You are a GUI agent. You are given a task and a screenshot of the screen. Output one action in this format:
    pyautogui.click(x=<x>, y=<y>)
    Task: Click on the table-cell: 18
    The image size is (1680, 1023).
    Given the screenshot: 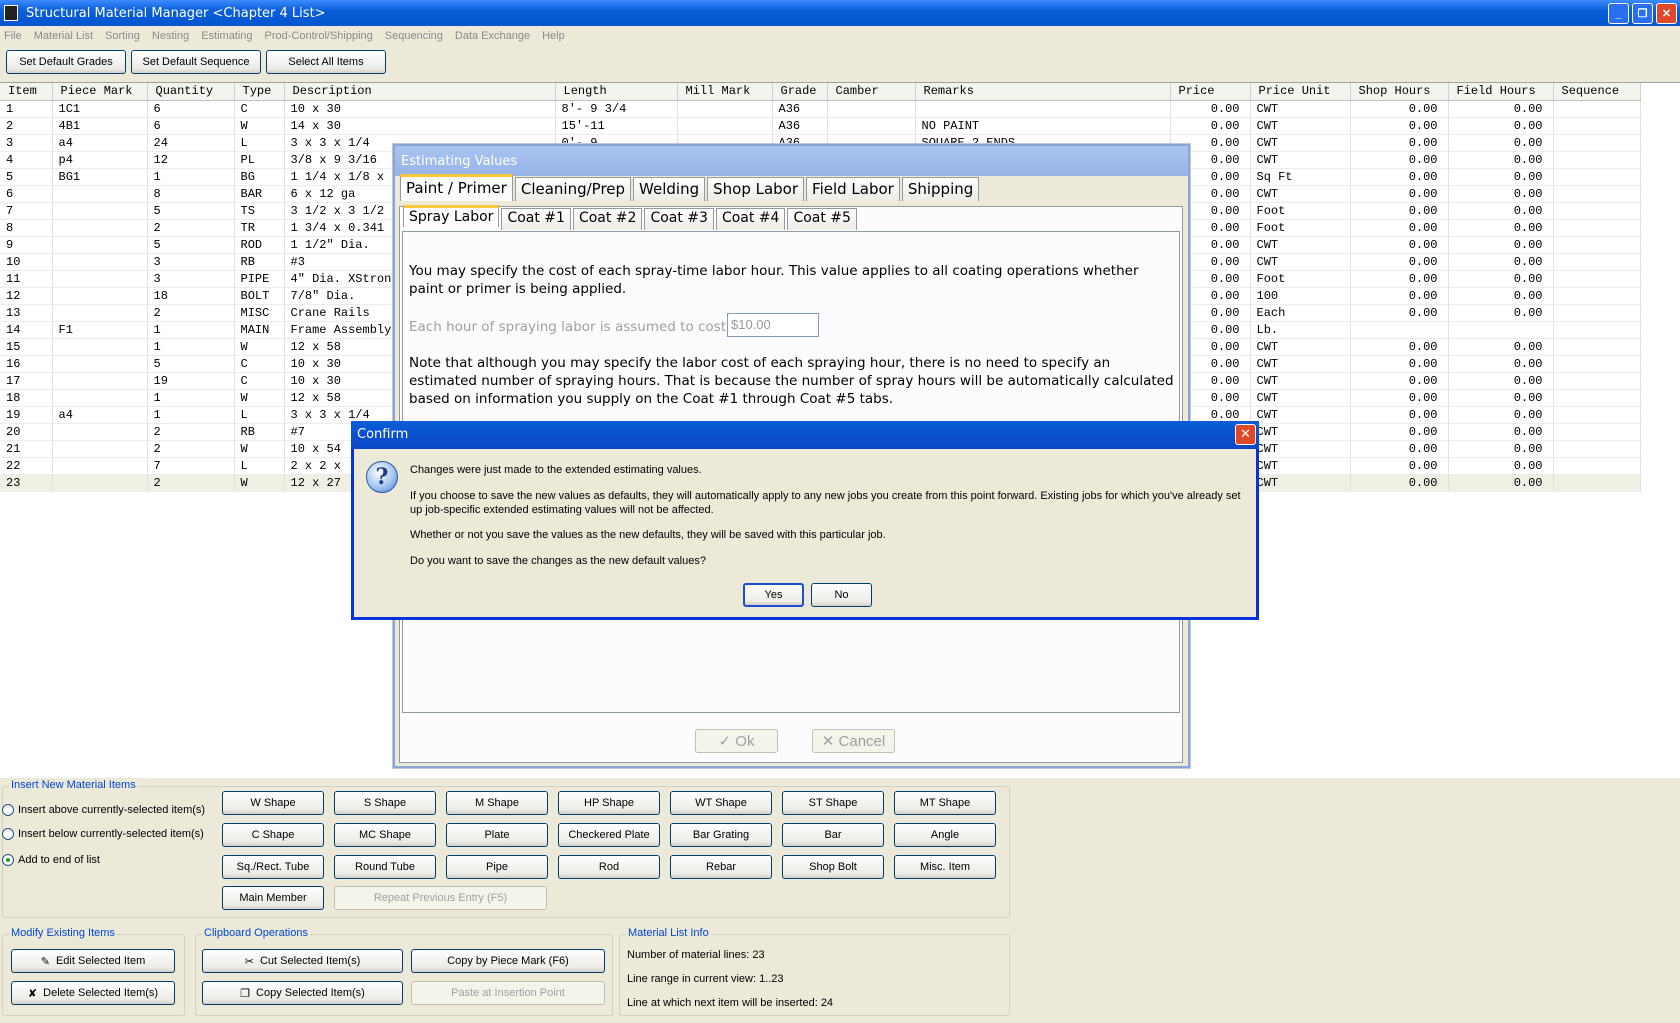 What is the action you would take?
    pyautogui.click(x=191, y=296)
    